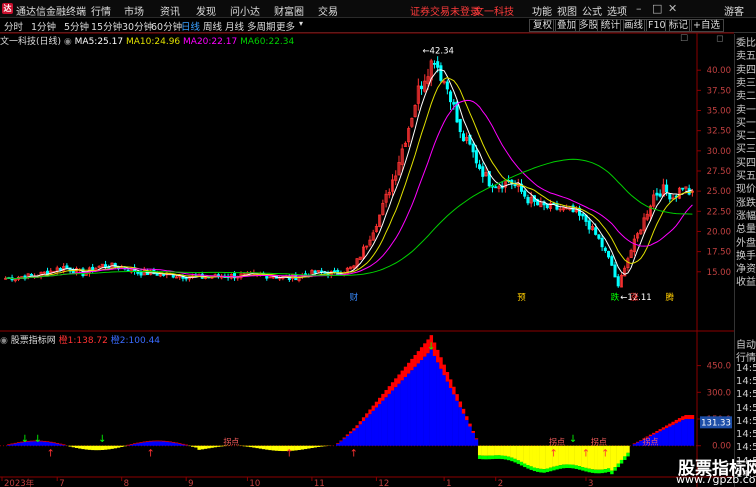 The image size is (756, 487). I want to click on sig-label-1: 拐点, so click(557, 441).